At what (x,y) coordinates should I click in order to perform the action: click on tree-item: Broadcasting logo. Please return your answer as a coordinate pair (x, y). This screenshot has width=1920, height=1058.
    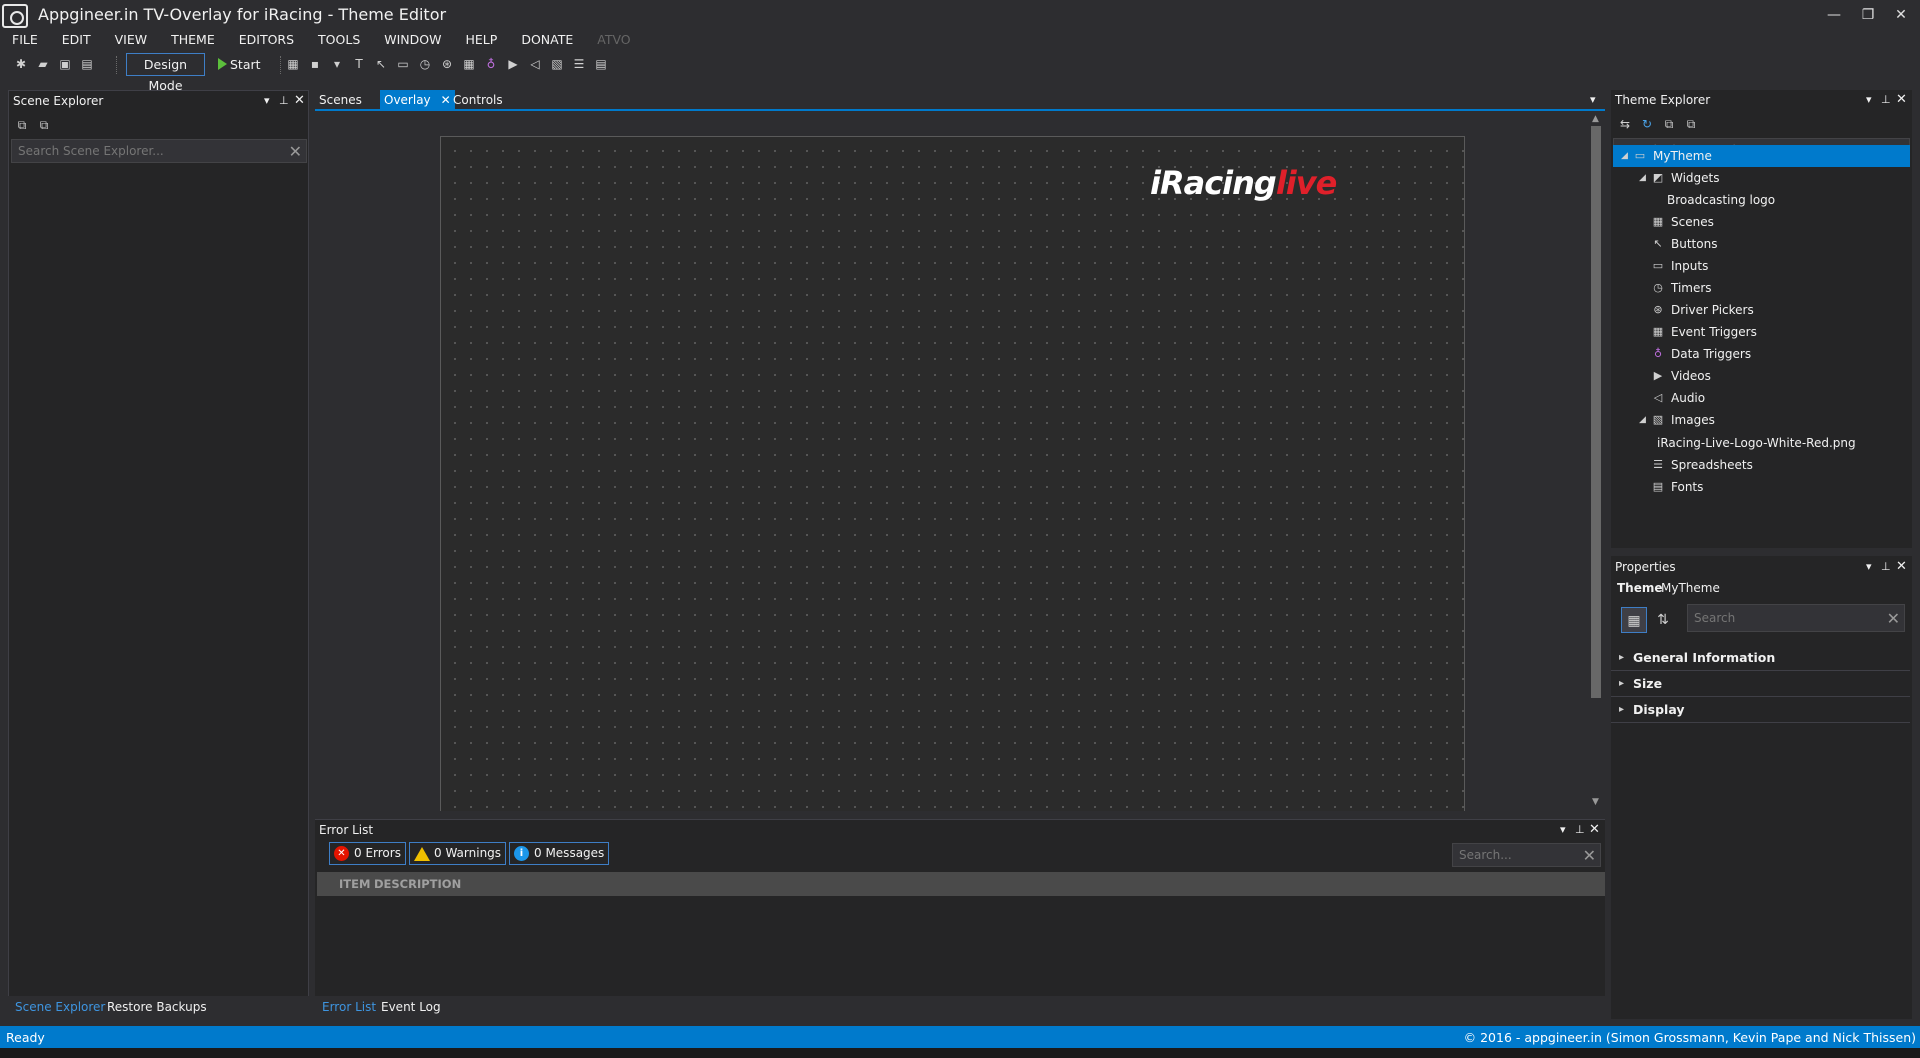
    Looking at the image, I should click on (1761, 200).